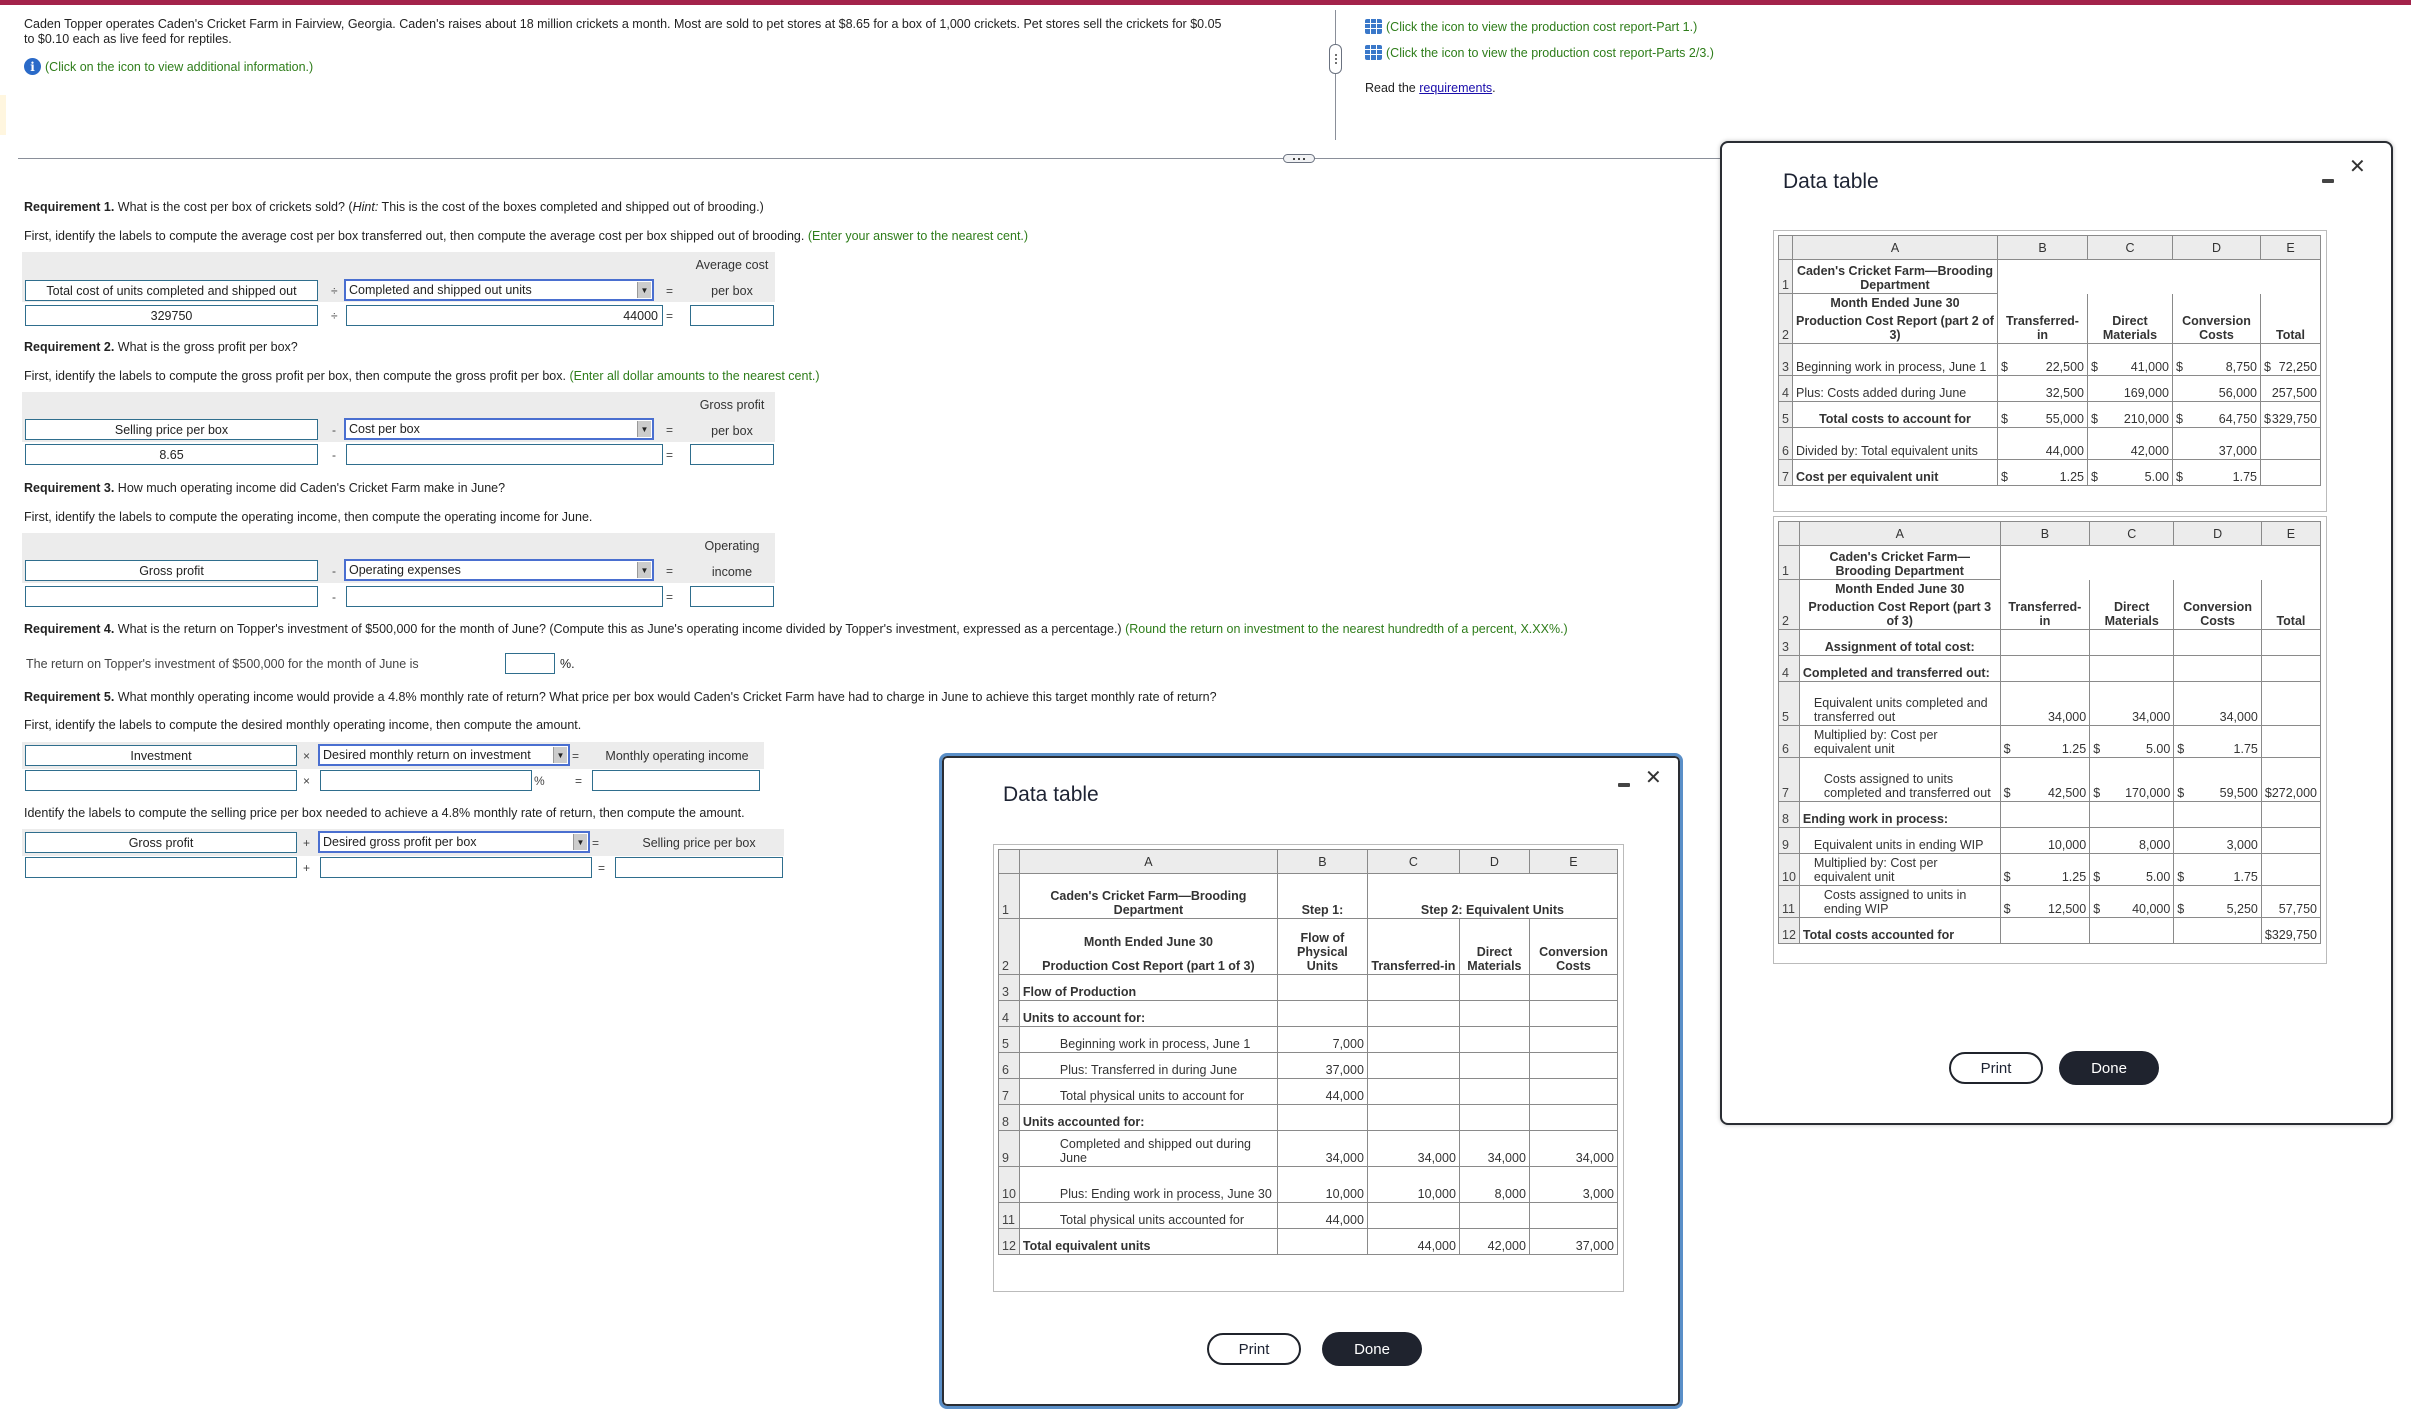 This screenshot has height=1420, width=2411. Describe the element at coordinates (171, 454) in the screenshot. I see `req2-value1-input: 8.65` at that location.